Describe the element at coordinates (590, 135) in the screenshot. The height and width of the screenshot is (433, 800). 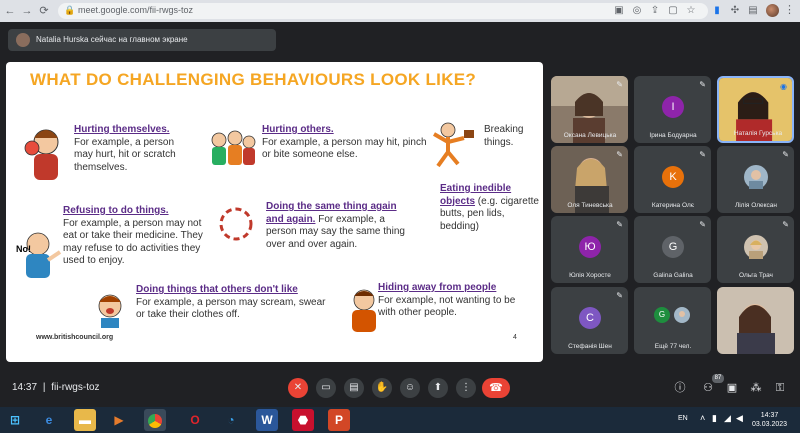
I see `participant-name: Оксана Левицька` at that location.